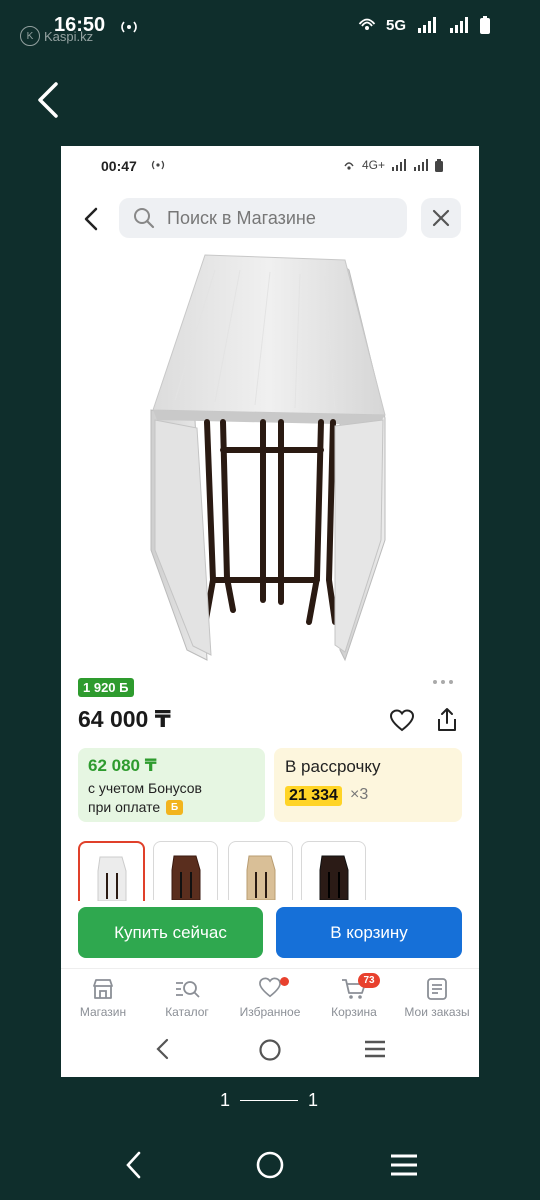 The height and width of the screenshot is (1200, 540). What do you see at coordinates (69, 36) in the screenshot?
I see `watermark-text: Kaspi.kz` at bounding box center [69, 36].